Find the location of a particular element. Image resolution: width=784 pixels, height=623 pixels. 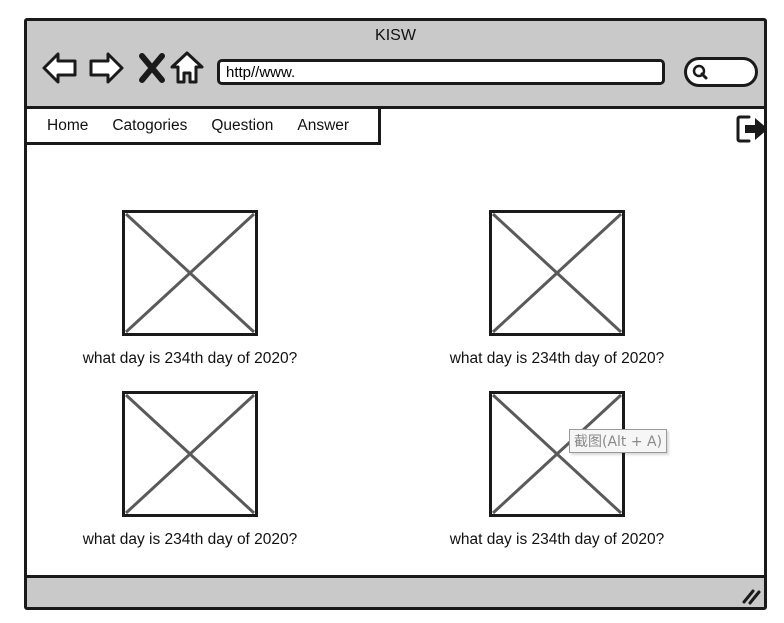

menu-item-answer: Answer is located at coordinates (323, 126).